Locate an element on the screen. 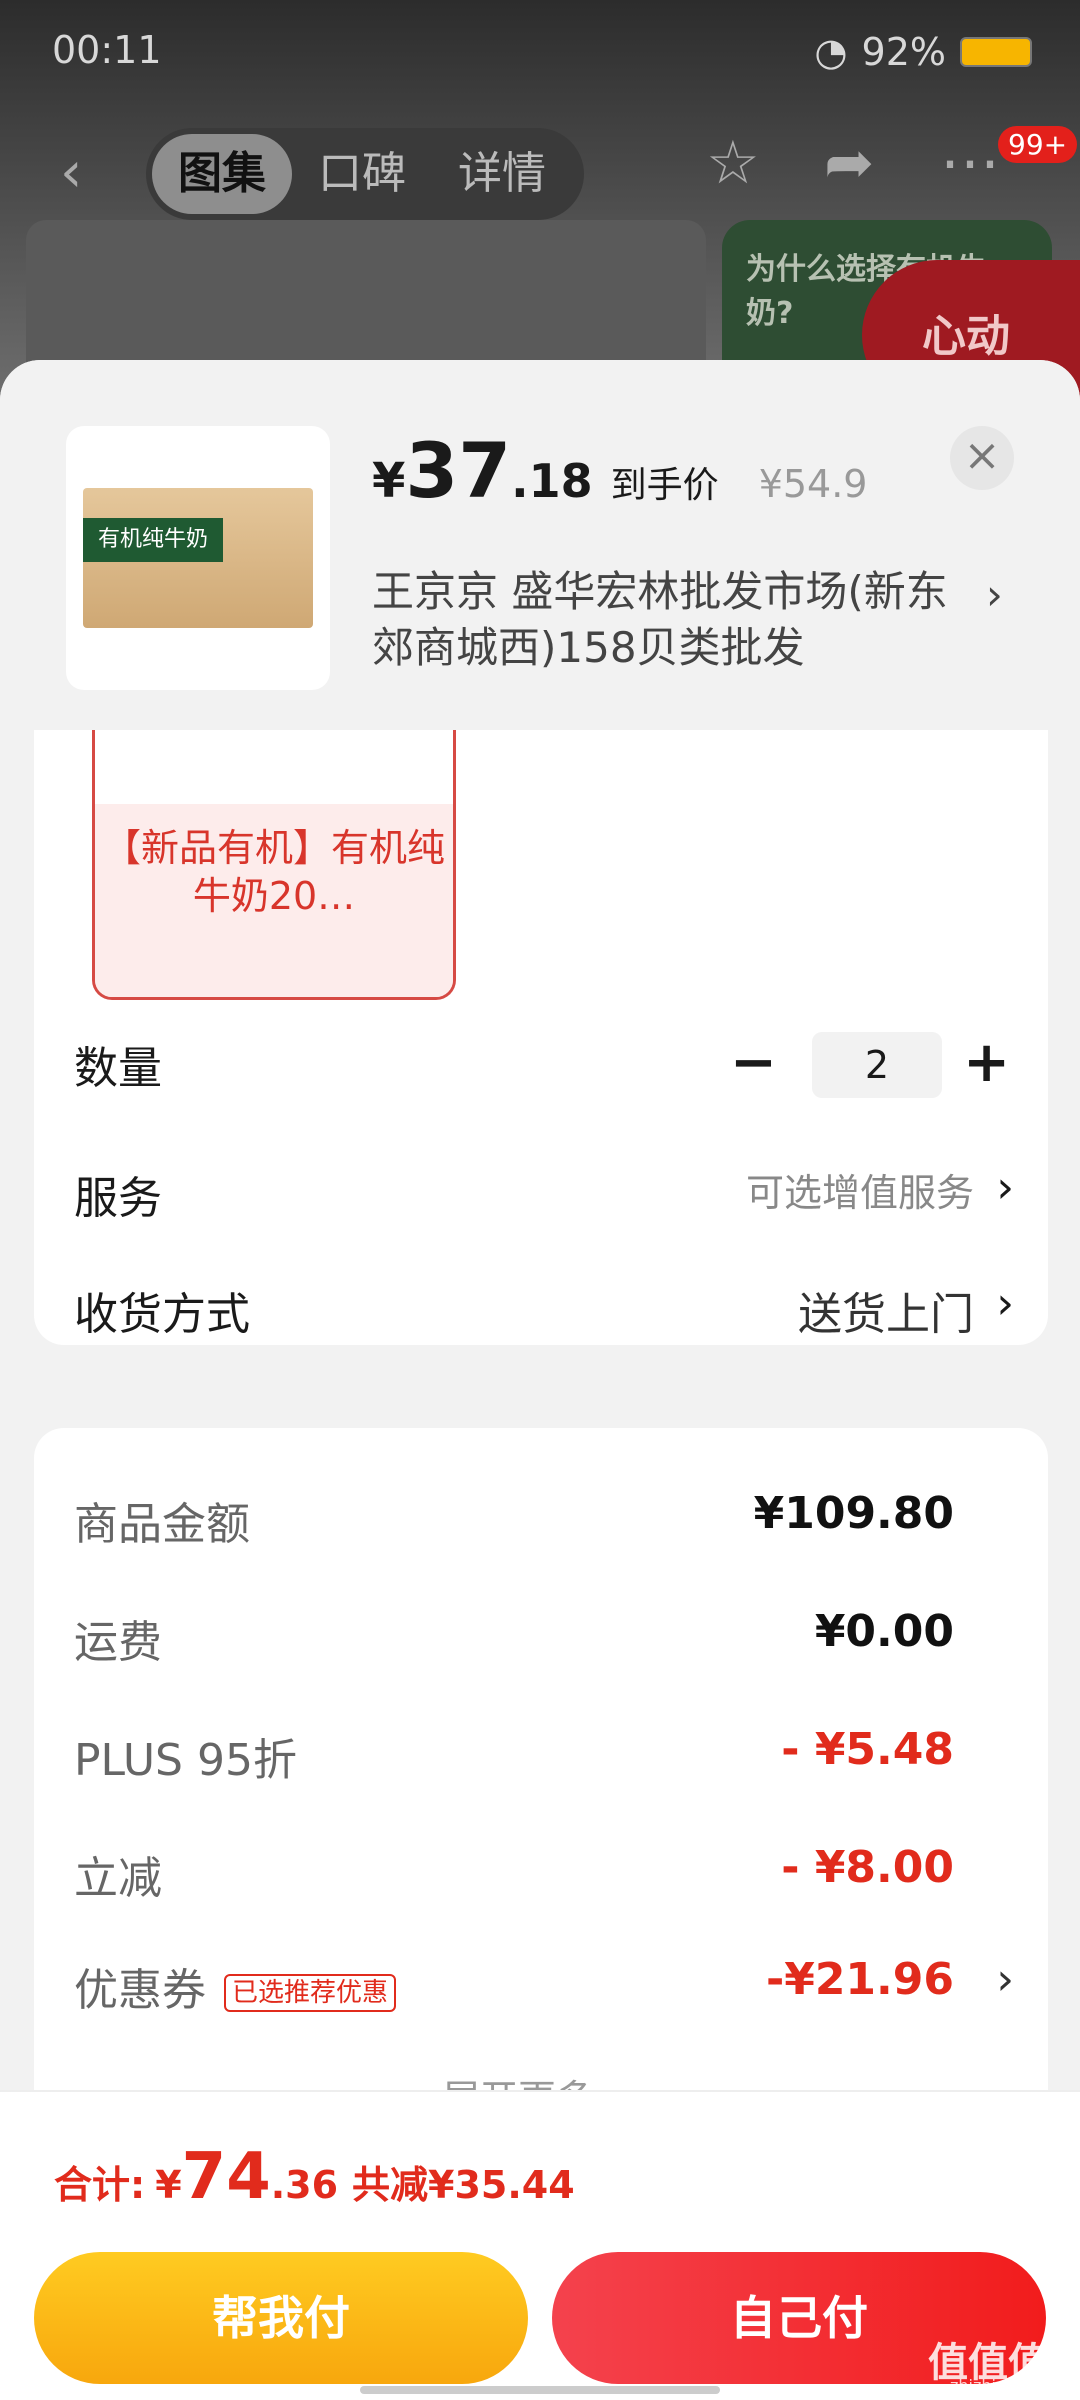  home-indicator is located at coordinates (540, 2390).